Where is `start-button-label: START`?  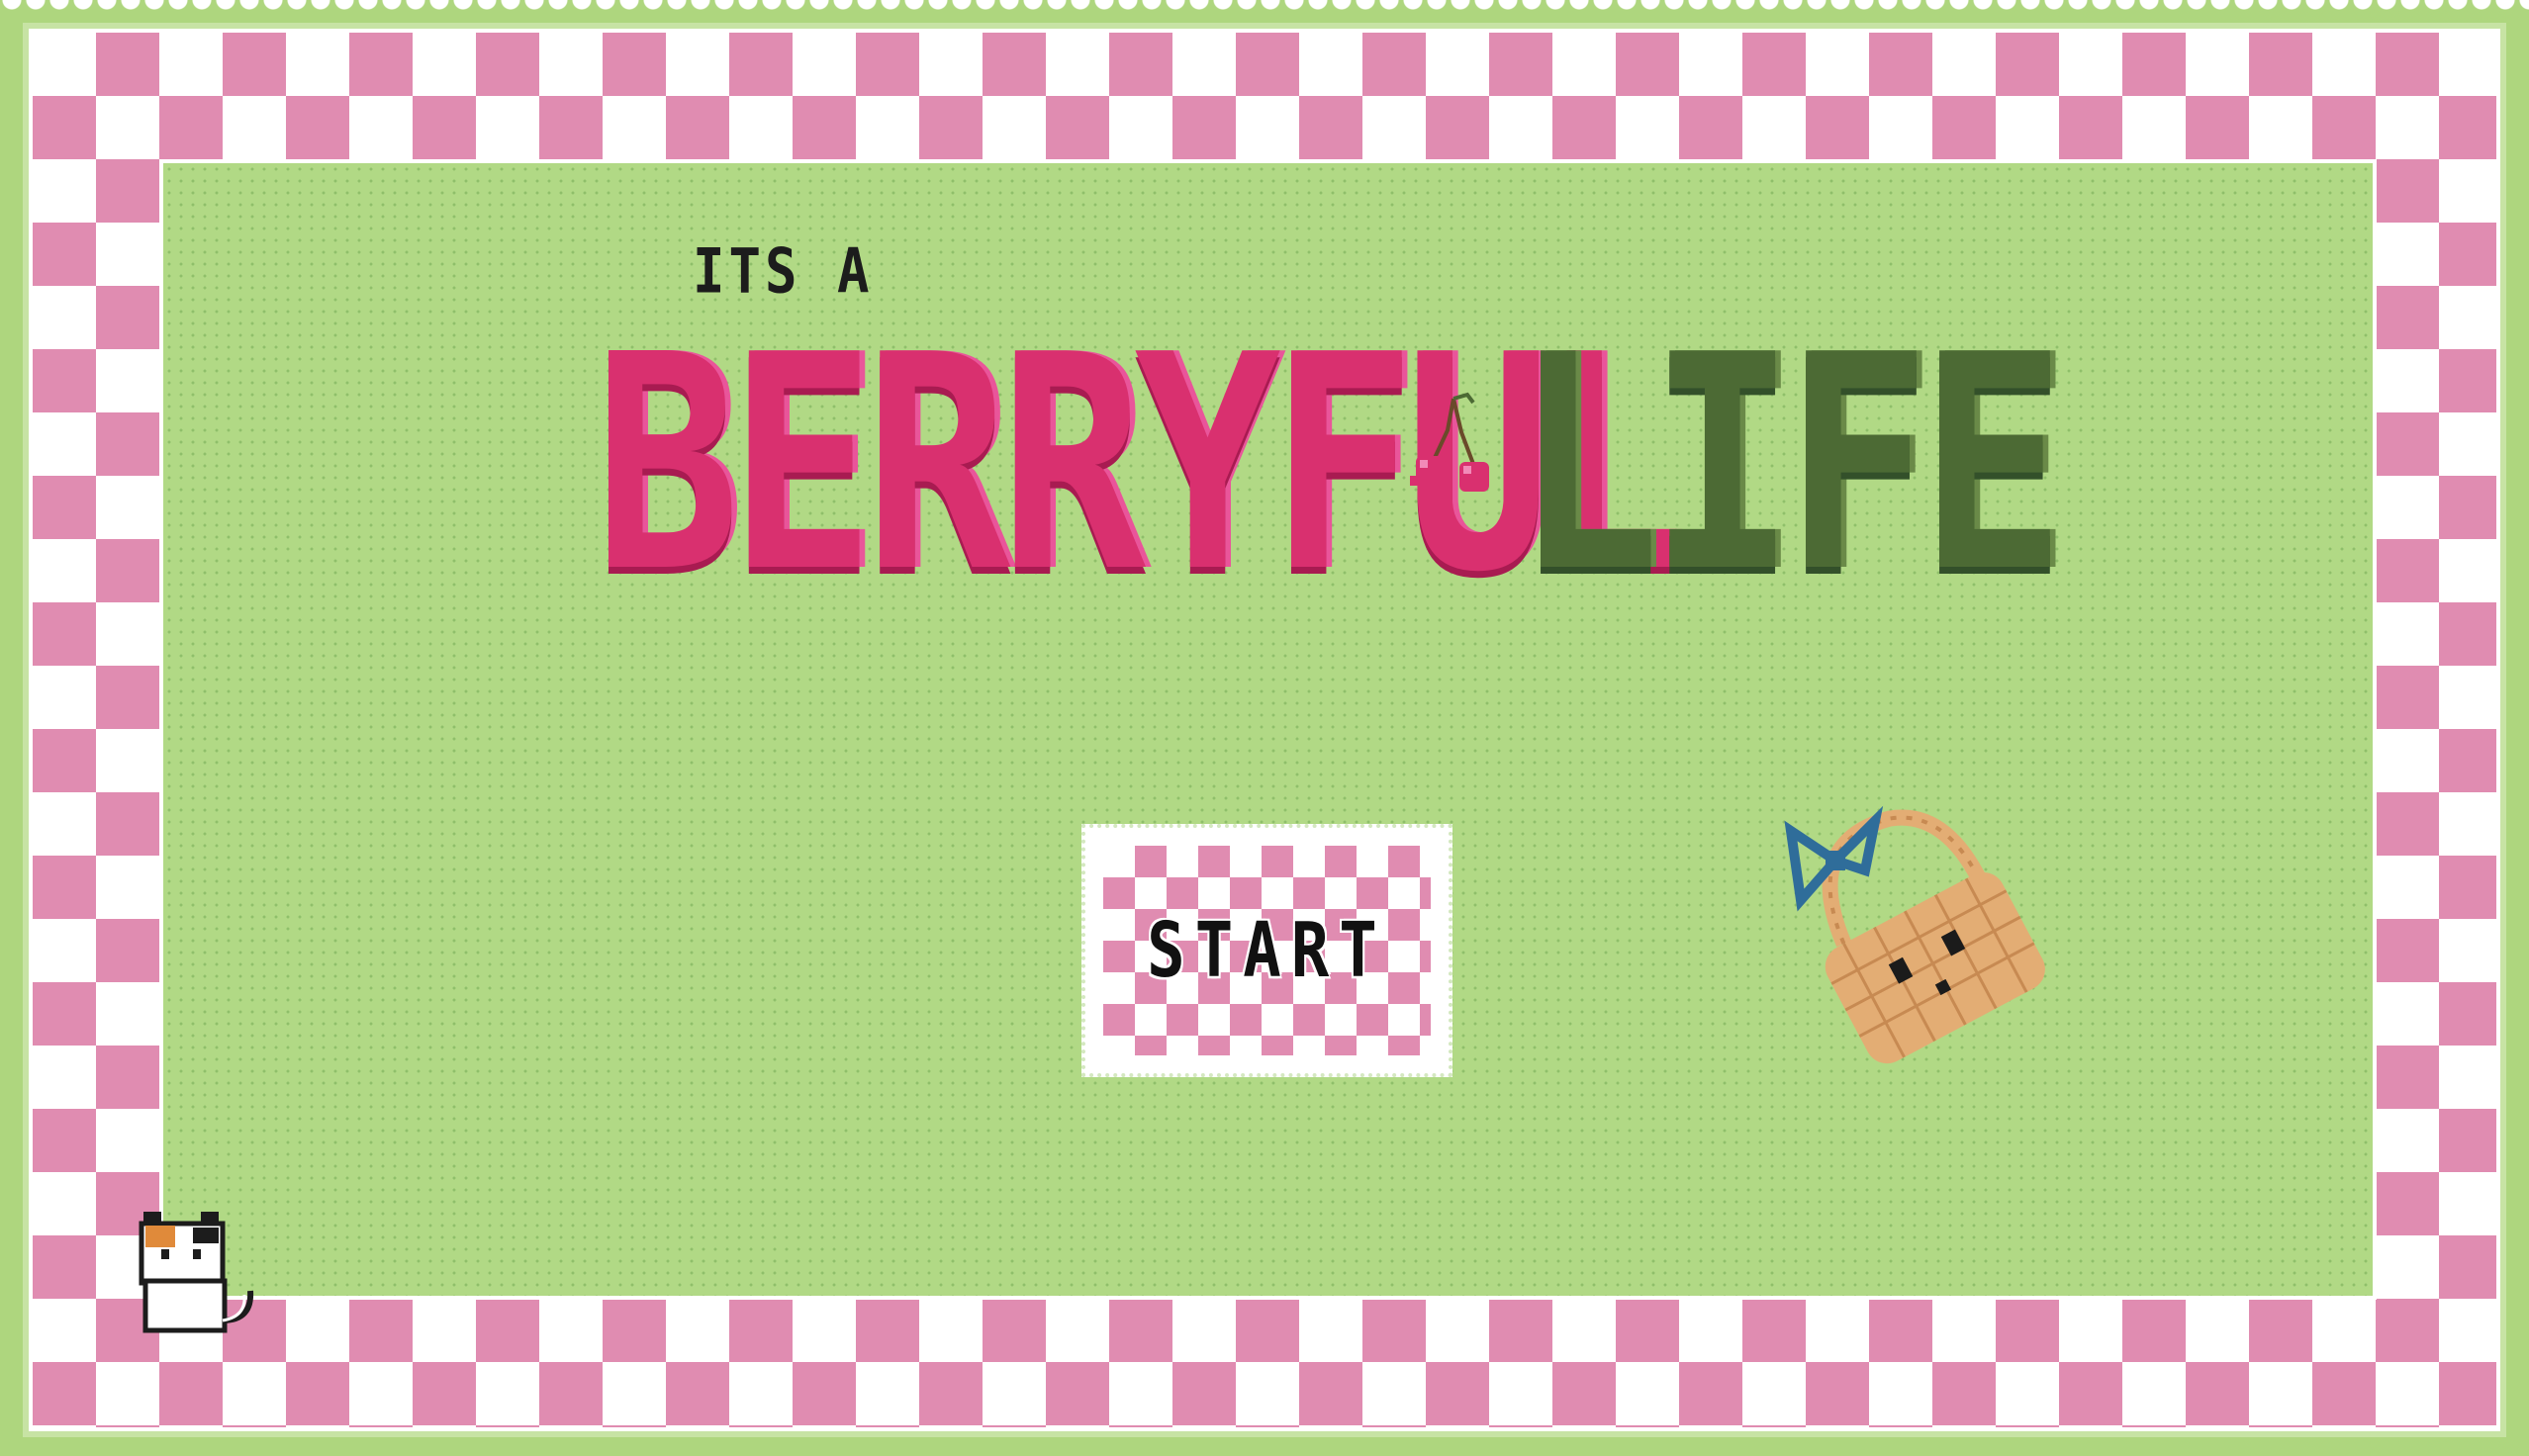 start-button-label: START is located at coordinates (1267, 951).